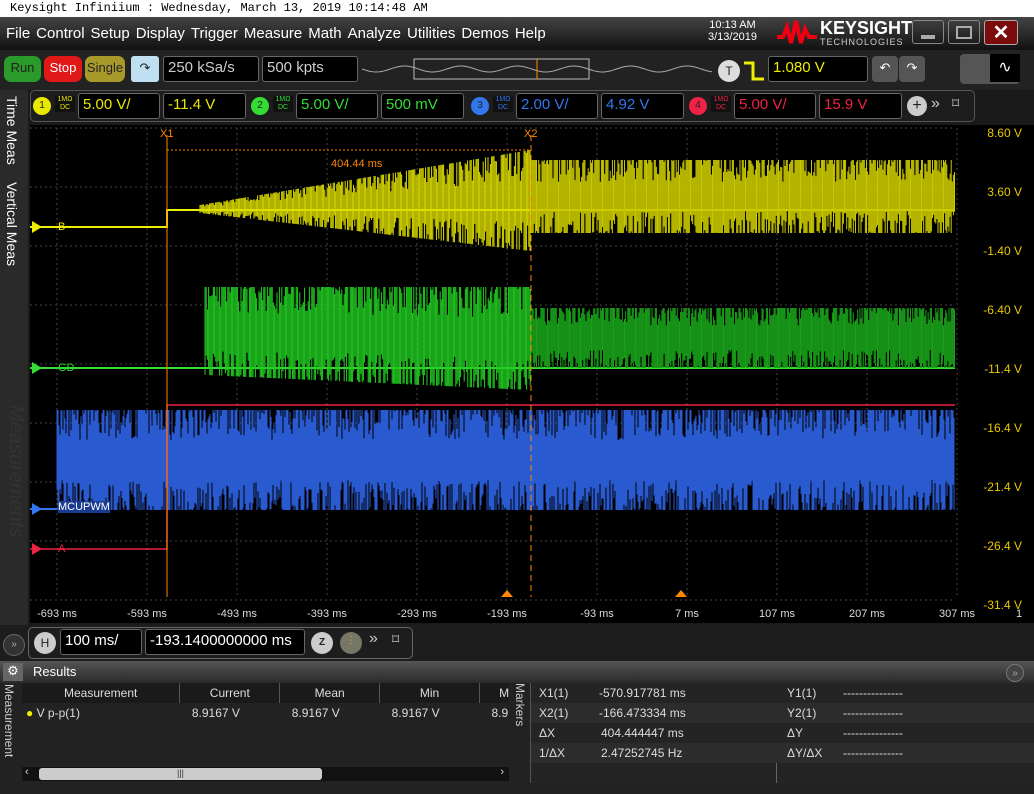 This screenshot has height=794, width=1034. I want to click on menu-trigger: Trigger, so click(214, 33).